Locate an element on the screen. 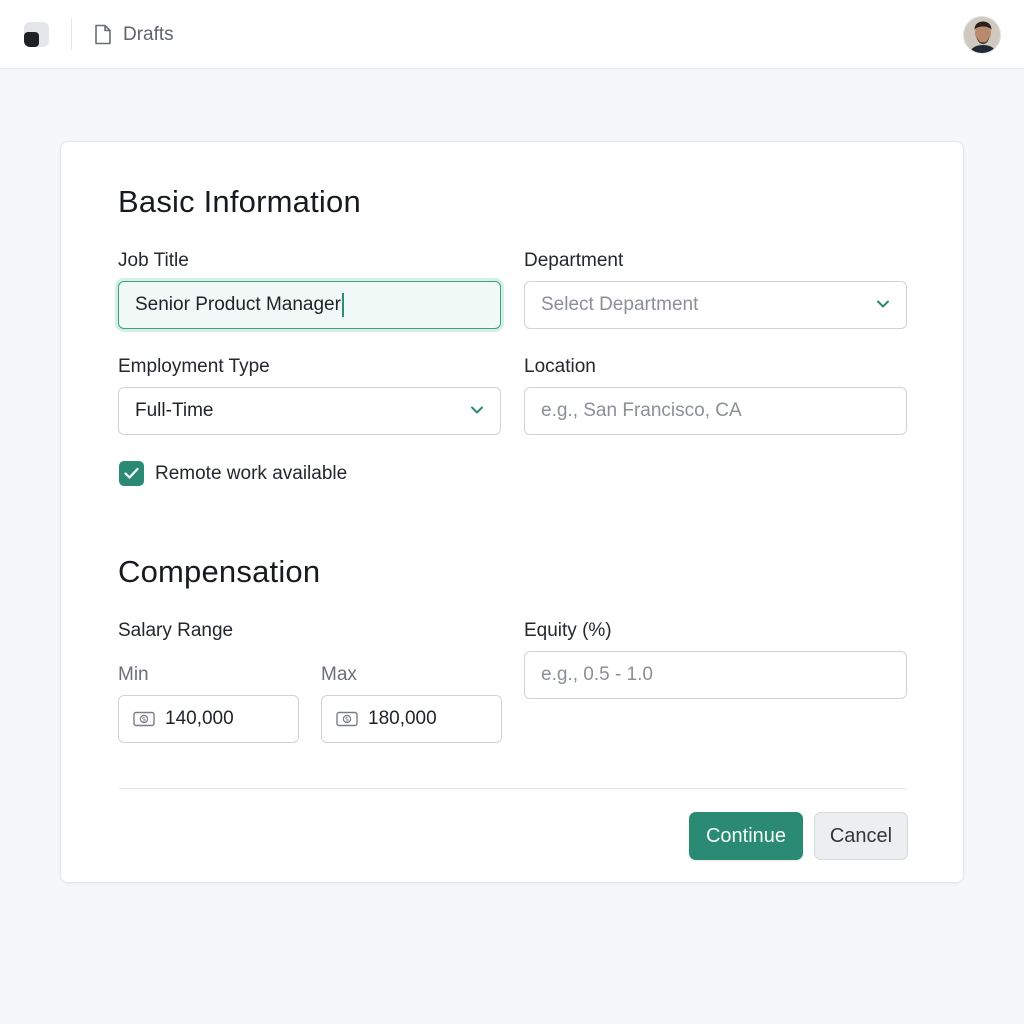  remote-work-label: Remote work available is located at coordinates (251, 474).